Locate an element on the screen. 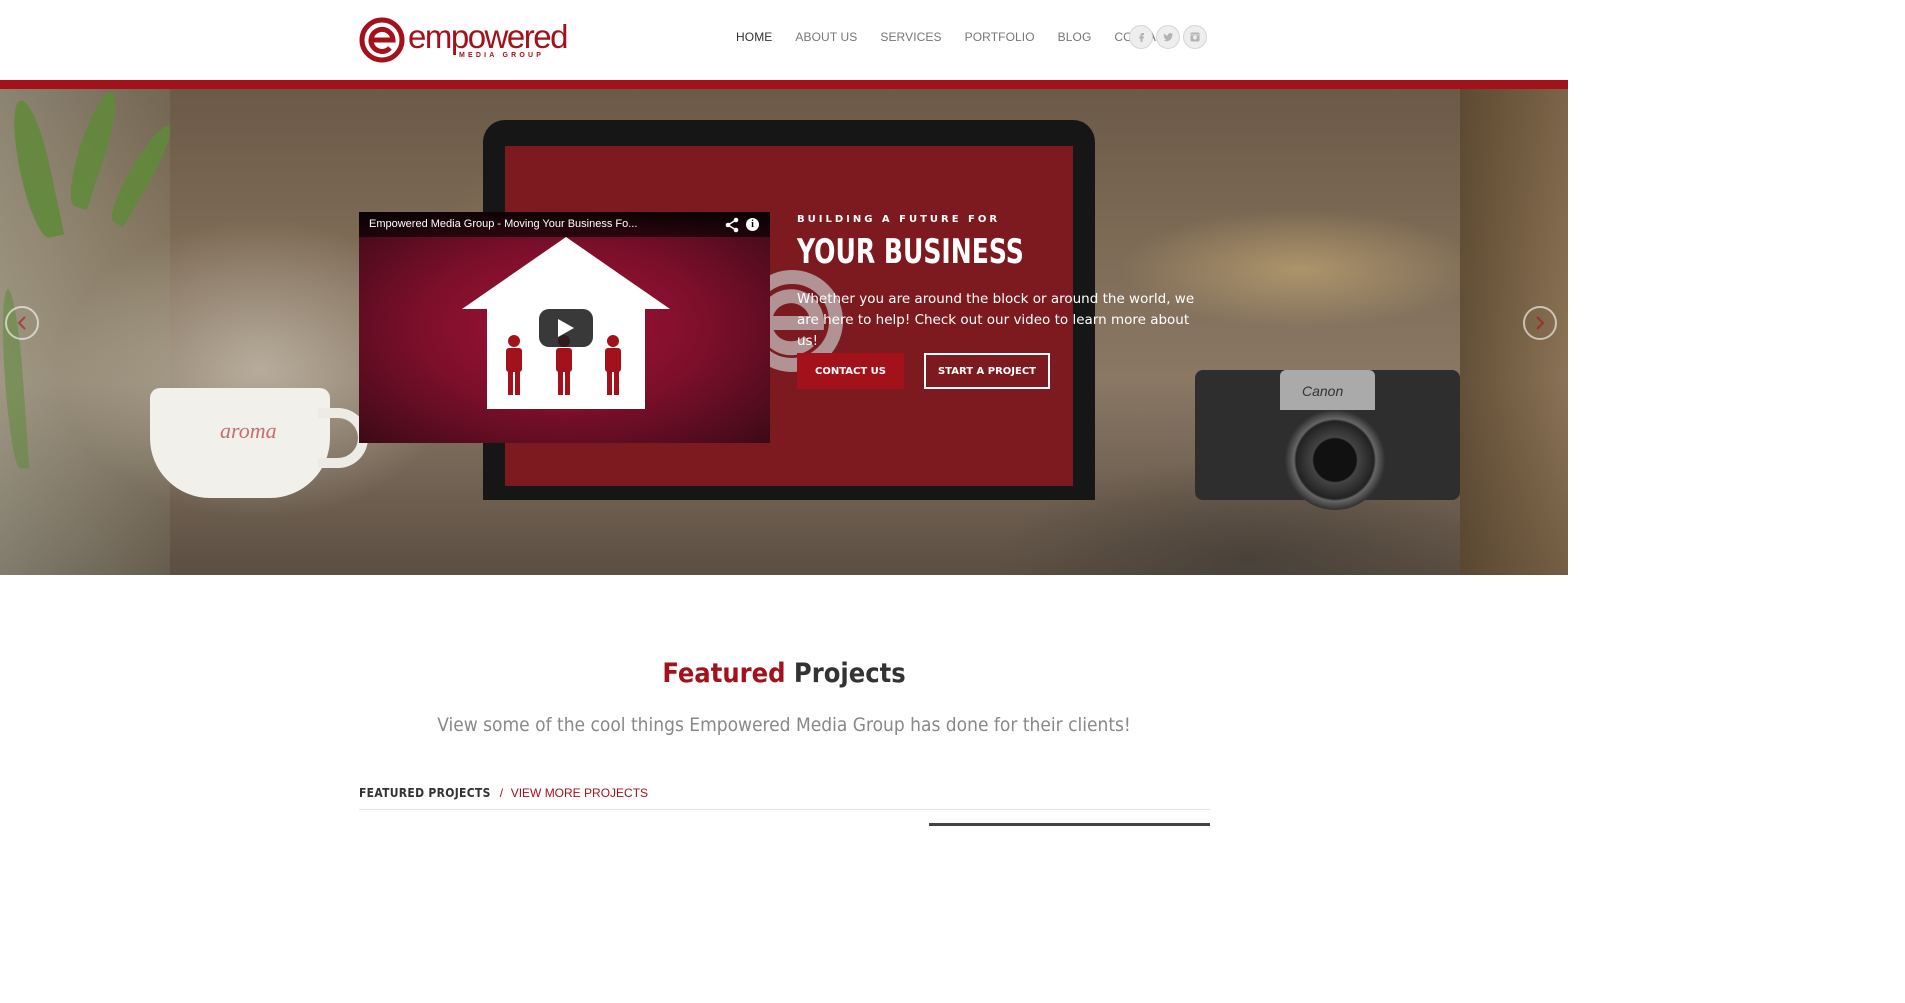 This screenshot has width=1905, height=1003. instagram-button is located at coordinates (1195, 37).